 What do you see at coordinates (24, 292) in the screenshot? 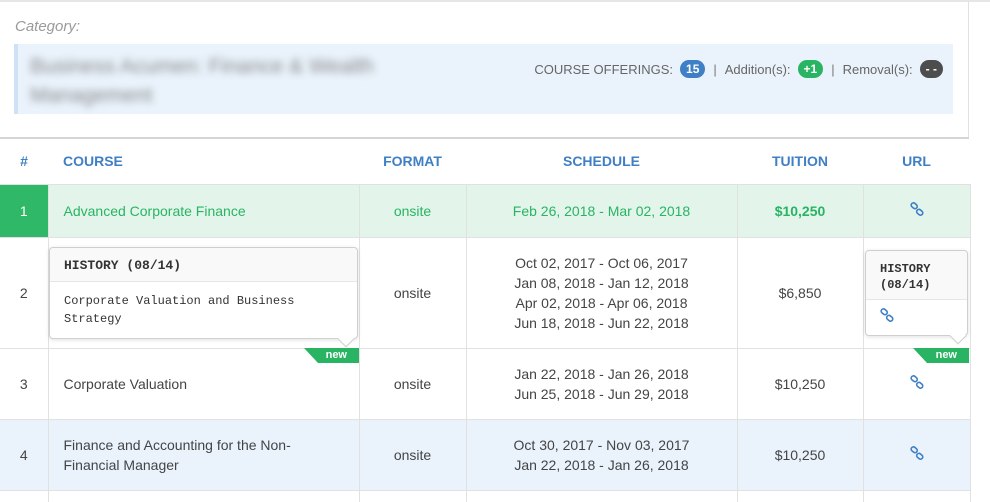
I see `row-number: 2` at bounding box center [24, 292].